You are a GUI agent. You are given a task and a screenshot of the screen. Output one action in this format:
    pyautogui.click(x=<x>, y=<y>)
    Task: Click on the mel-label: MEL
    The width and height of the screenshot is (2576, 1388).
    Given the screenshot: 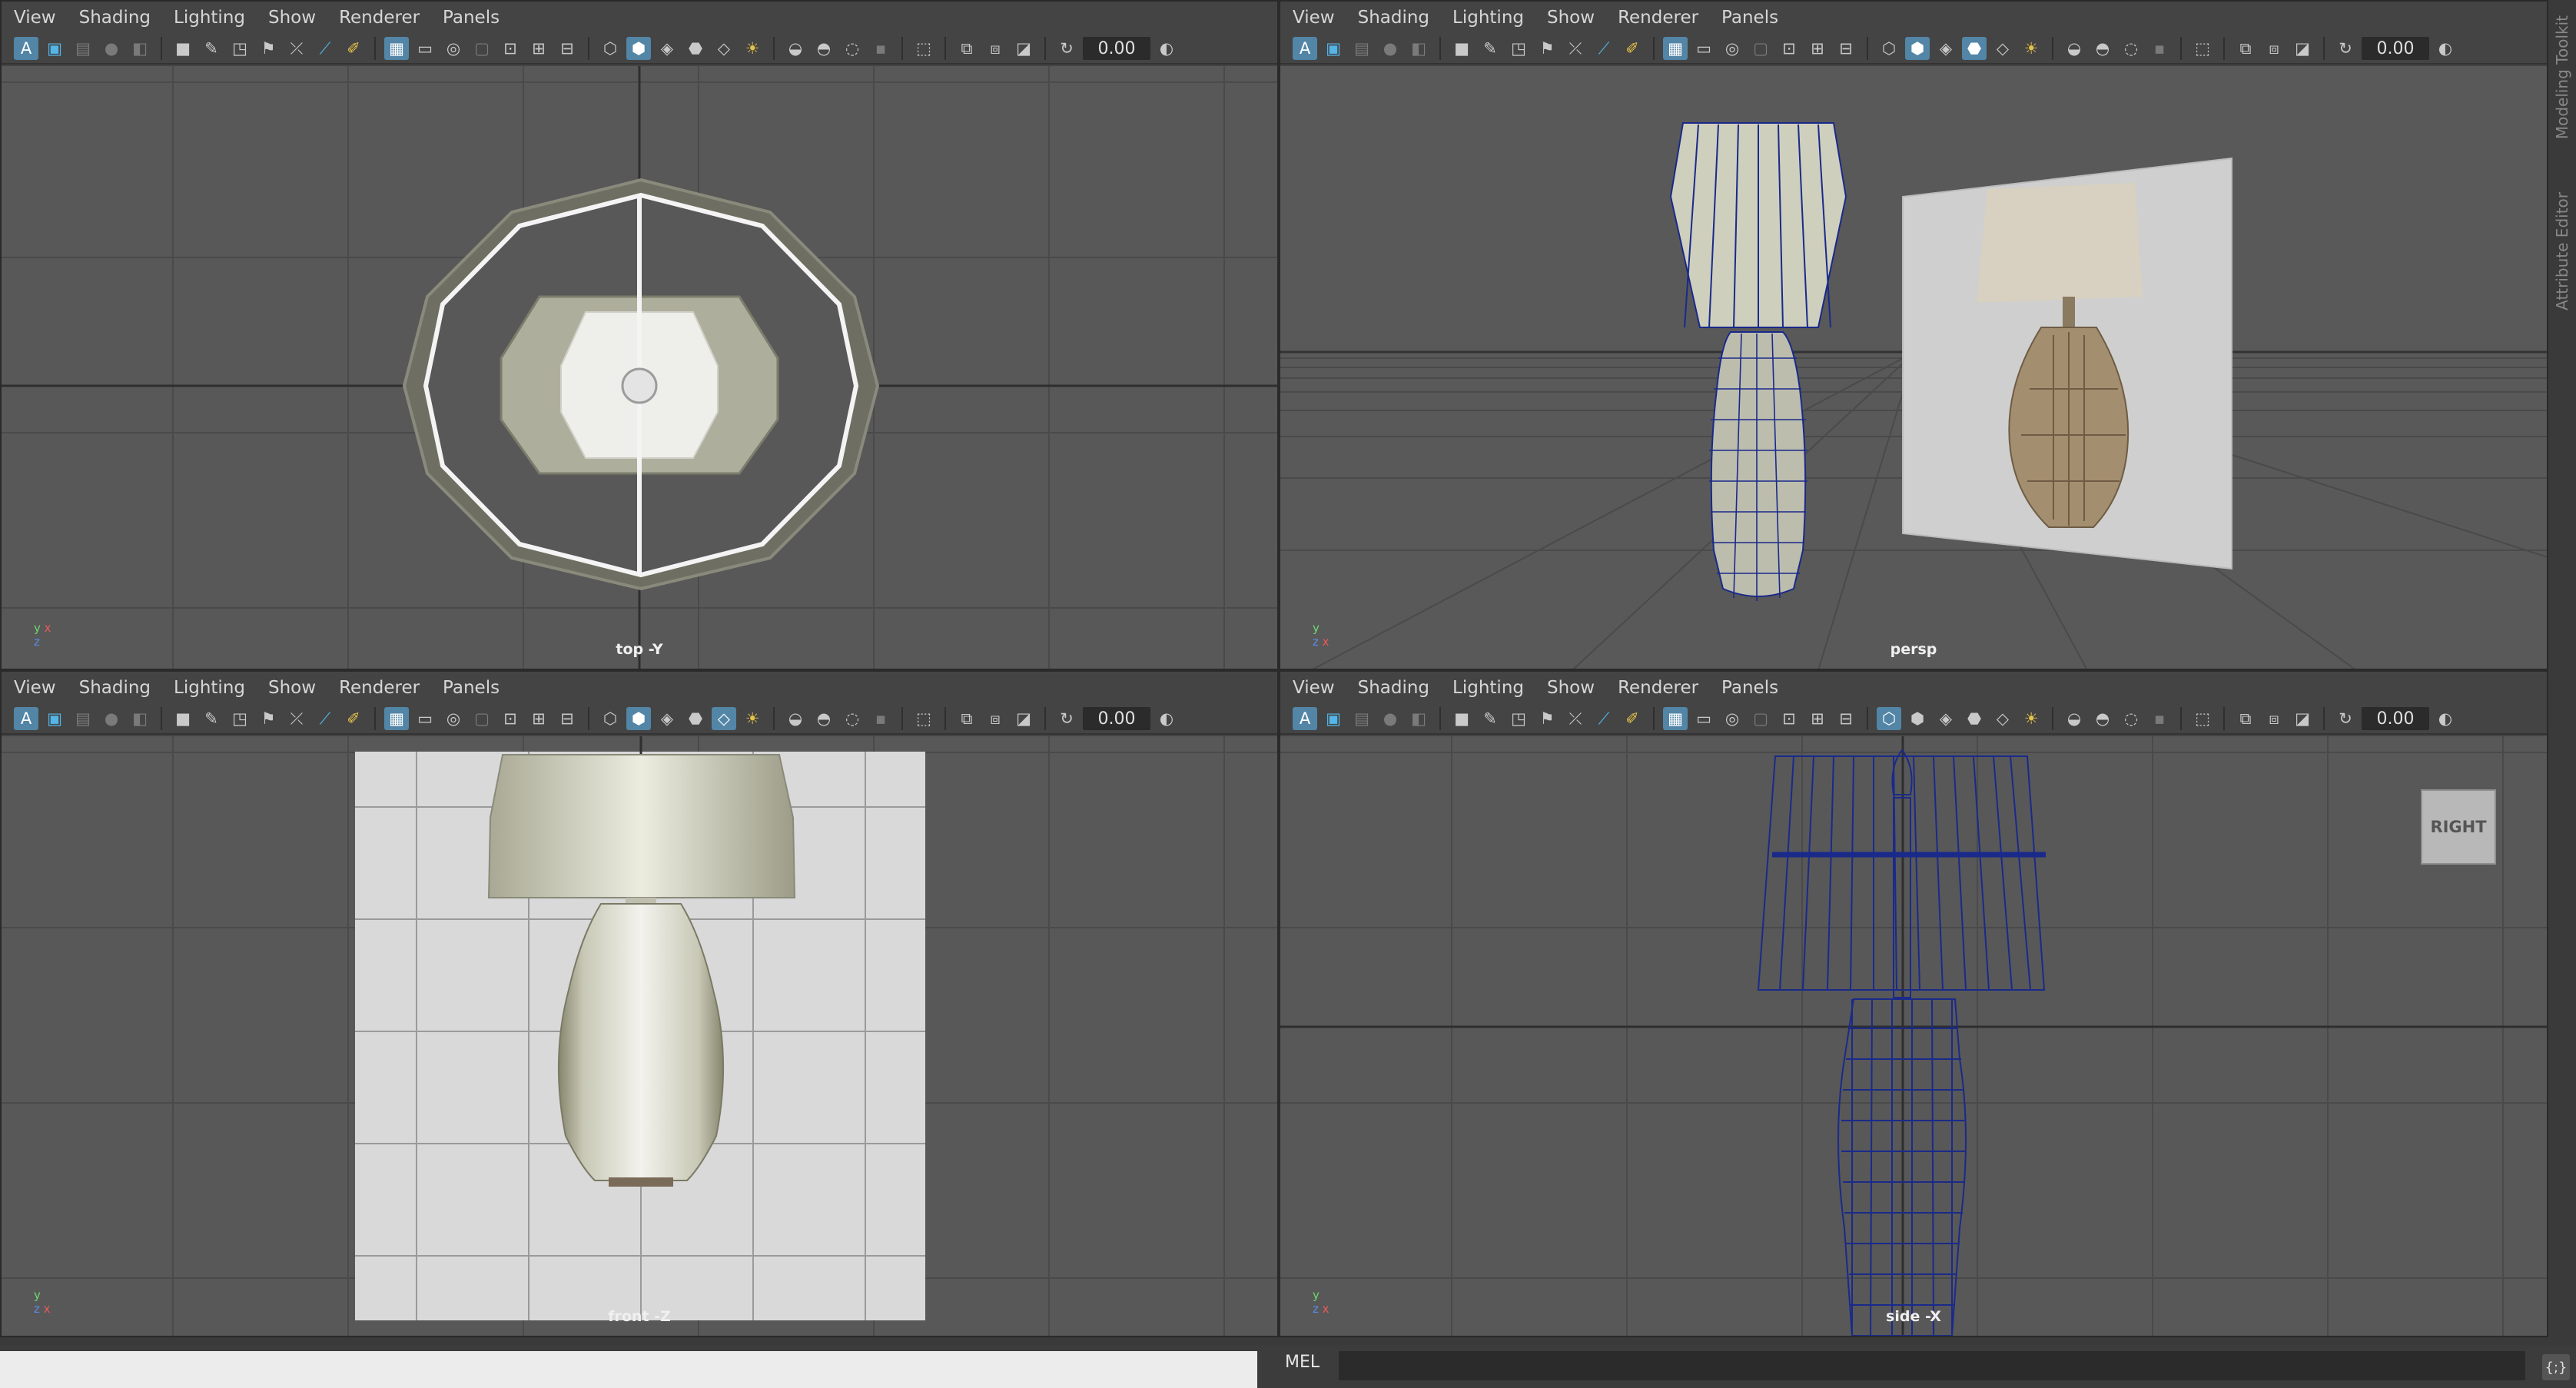 What is the action you would take?
    pyautogui.click(x=1302, y=1362)
    